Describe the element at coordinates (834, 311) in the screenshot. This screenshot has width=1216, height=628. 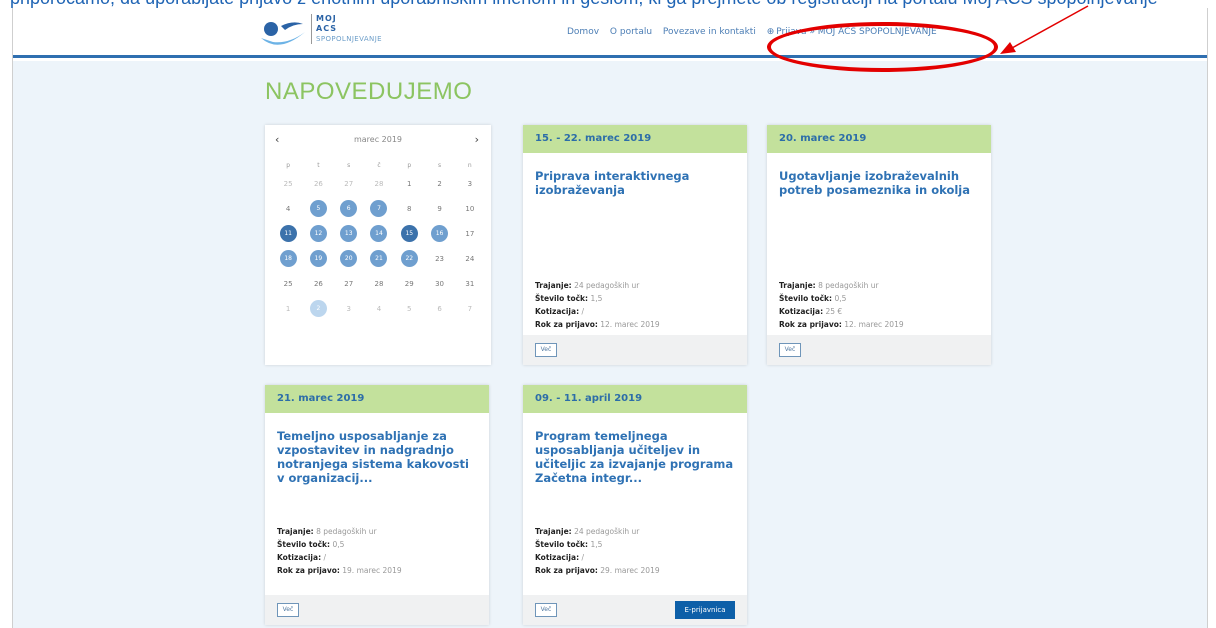
I see `fee-value: 25 €` at that location.